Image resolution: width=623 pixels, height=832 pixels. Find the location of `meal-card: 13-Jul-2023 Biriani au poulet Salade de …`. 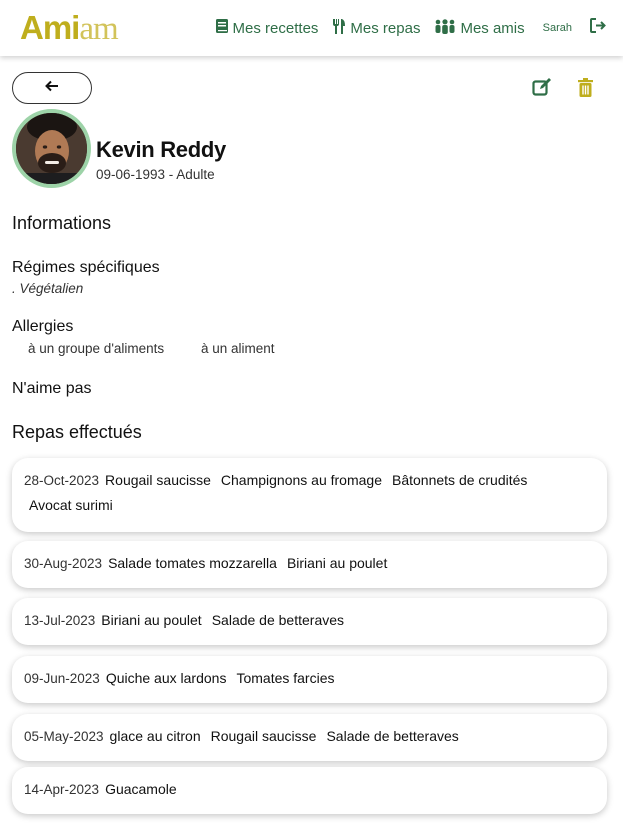

meal-card: 13-Jul-2023 Biriani au poulet Salade de … is located at coordinates (309, 621).